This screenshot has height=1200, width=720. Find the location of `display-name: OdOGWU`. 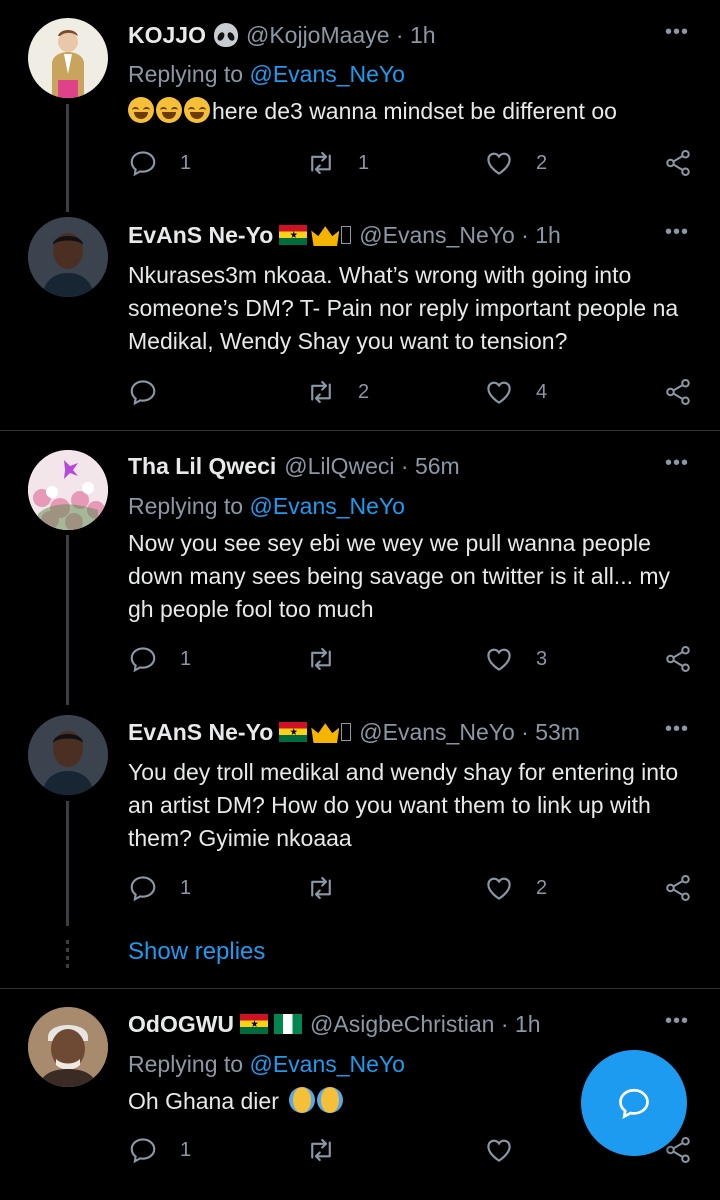

display-name: OdOGWU is located at coordinates (181, 1024).